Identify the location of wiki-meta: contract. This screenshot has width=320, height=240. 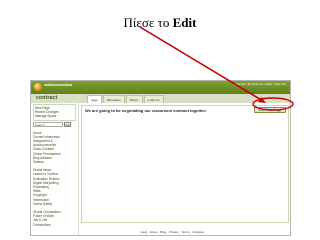
(266, 98).